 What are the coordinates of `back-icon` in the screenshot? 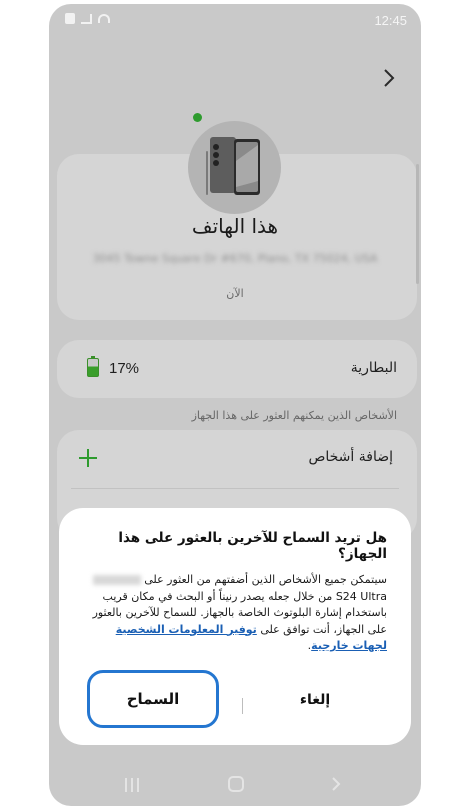 It's located at (336, 784).